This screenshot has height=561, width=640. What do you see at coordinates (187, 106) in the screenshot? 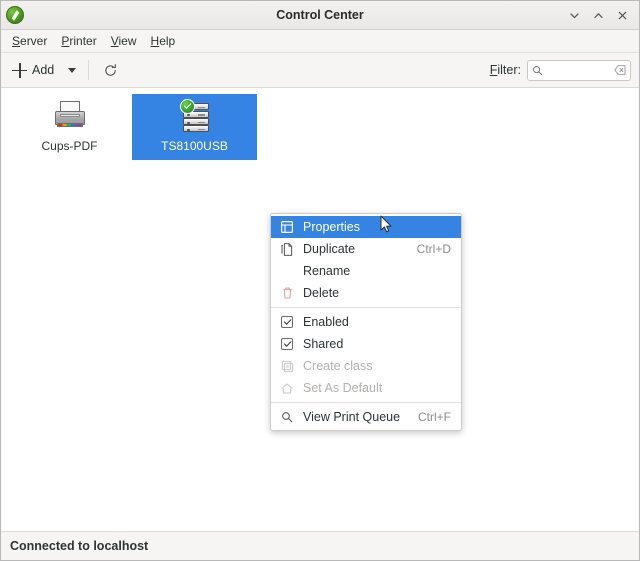
I see `enabled-check-badge-icon` at bounding box center [187, 106].